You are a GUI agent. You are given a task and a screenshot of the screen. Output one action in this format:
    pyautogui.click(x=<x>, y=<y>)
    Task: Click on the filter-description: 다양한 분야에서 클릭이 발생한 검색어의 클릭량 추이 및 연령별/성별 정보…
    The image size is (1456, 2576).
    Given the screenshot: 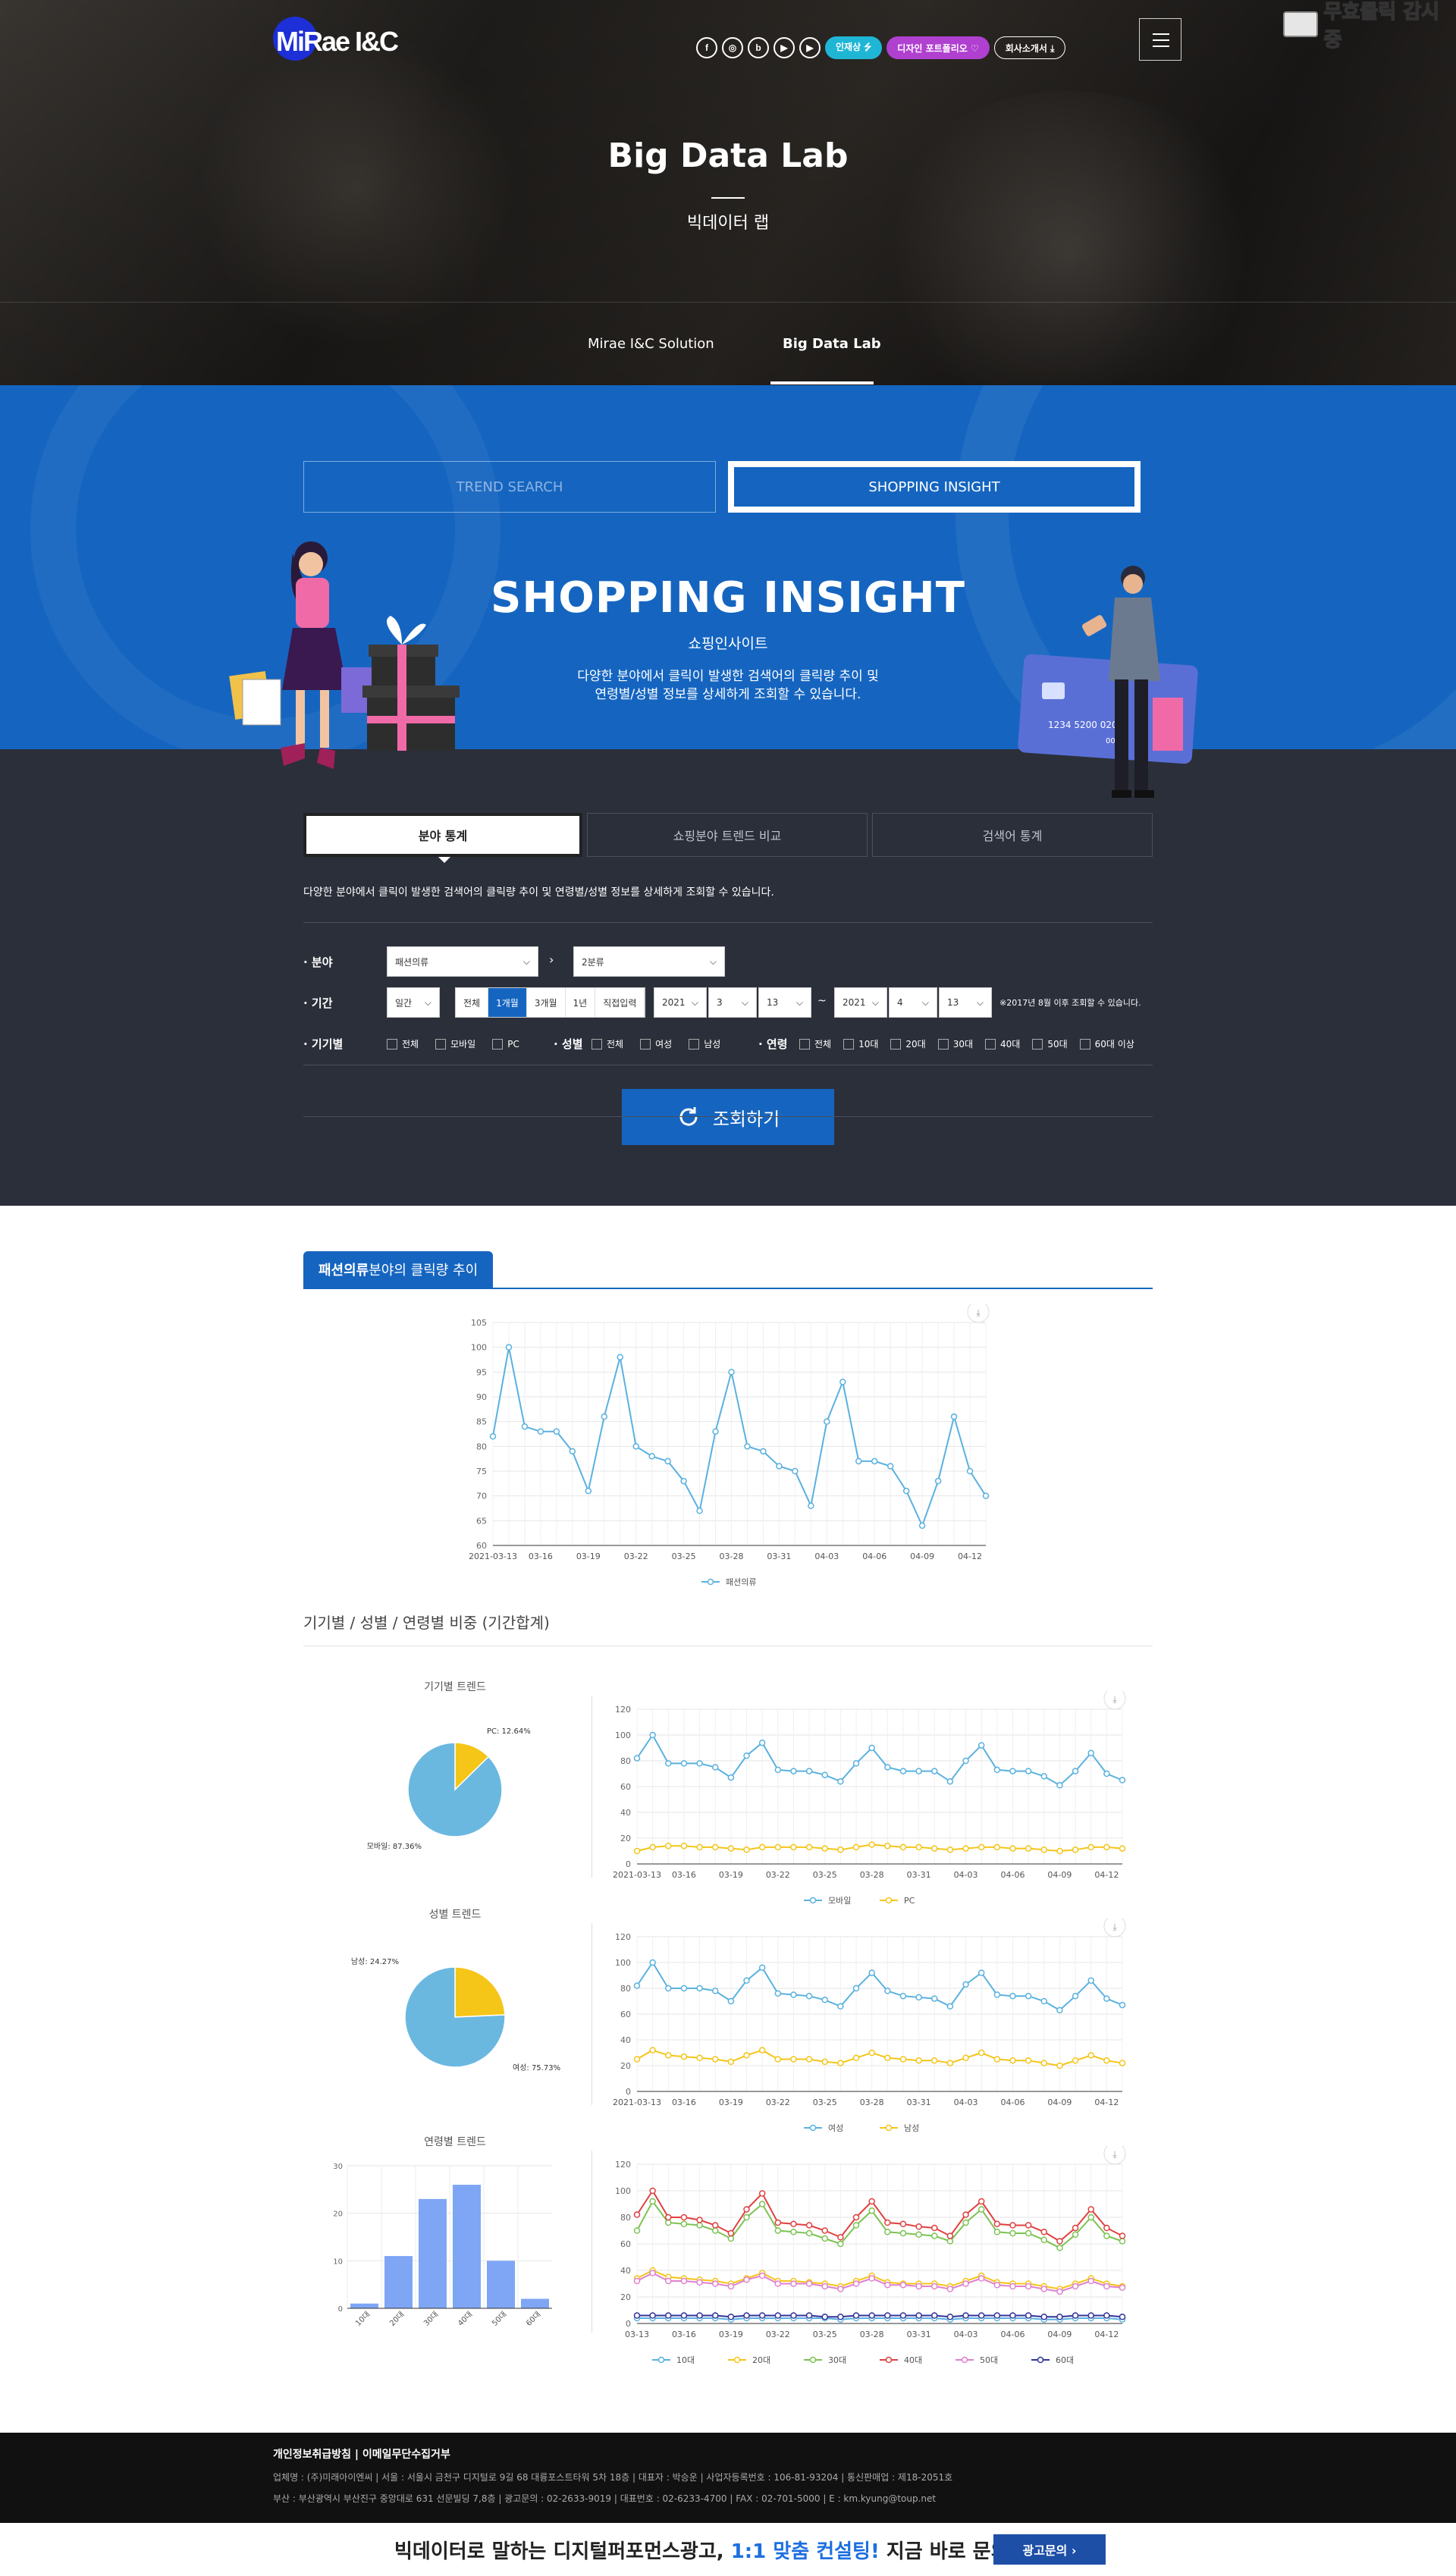 What is the action you would take?
    pyautogui.click(x=538, y=892)
    